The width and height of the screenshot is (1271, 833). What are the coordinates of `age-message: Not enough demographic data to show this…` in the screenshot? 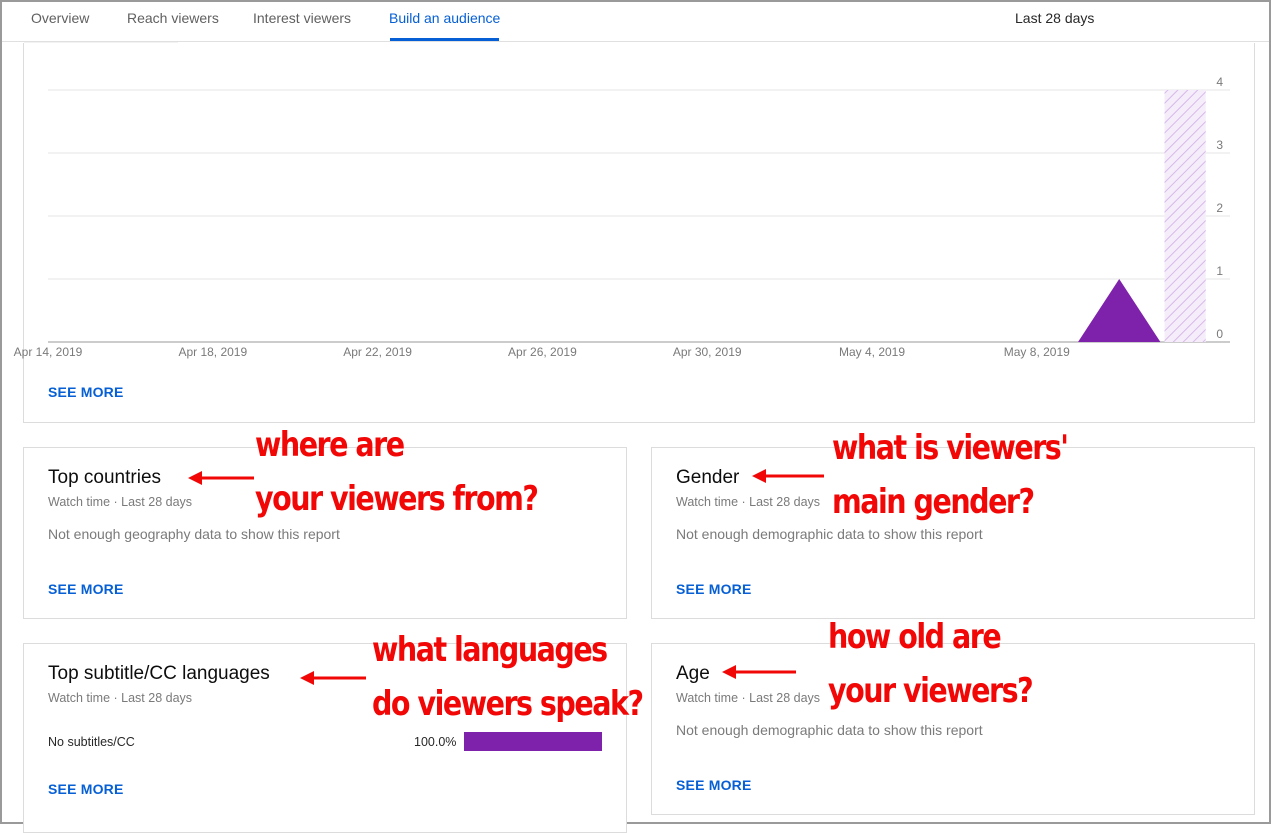 It's located at (829, 730).